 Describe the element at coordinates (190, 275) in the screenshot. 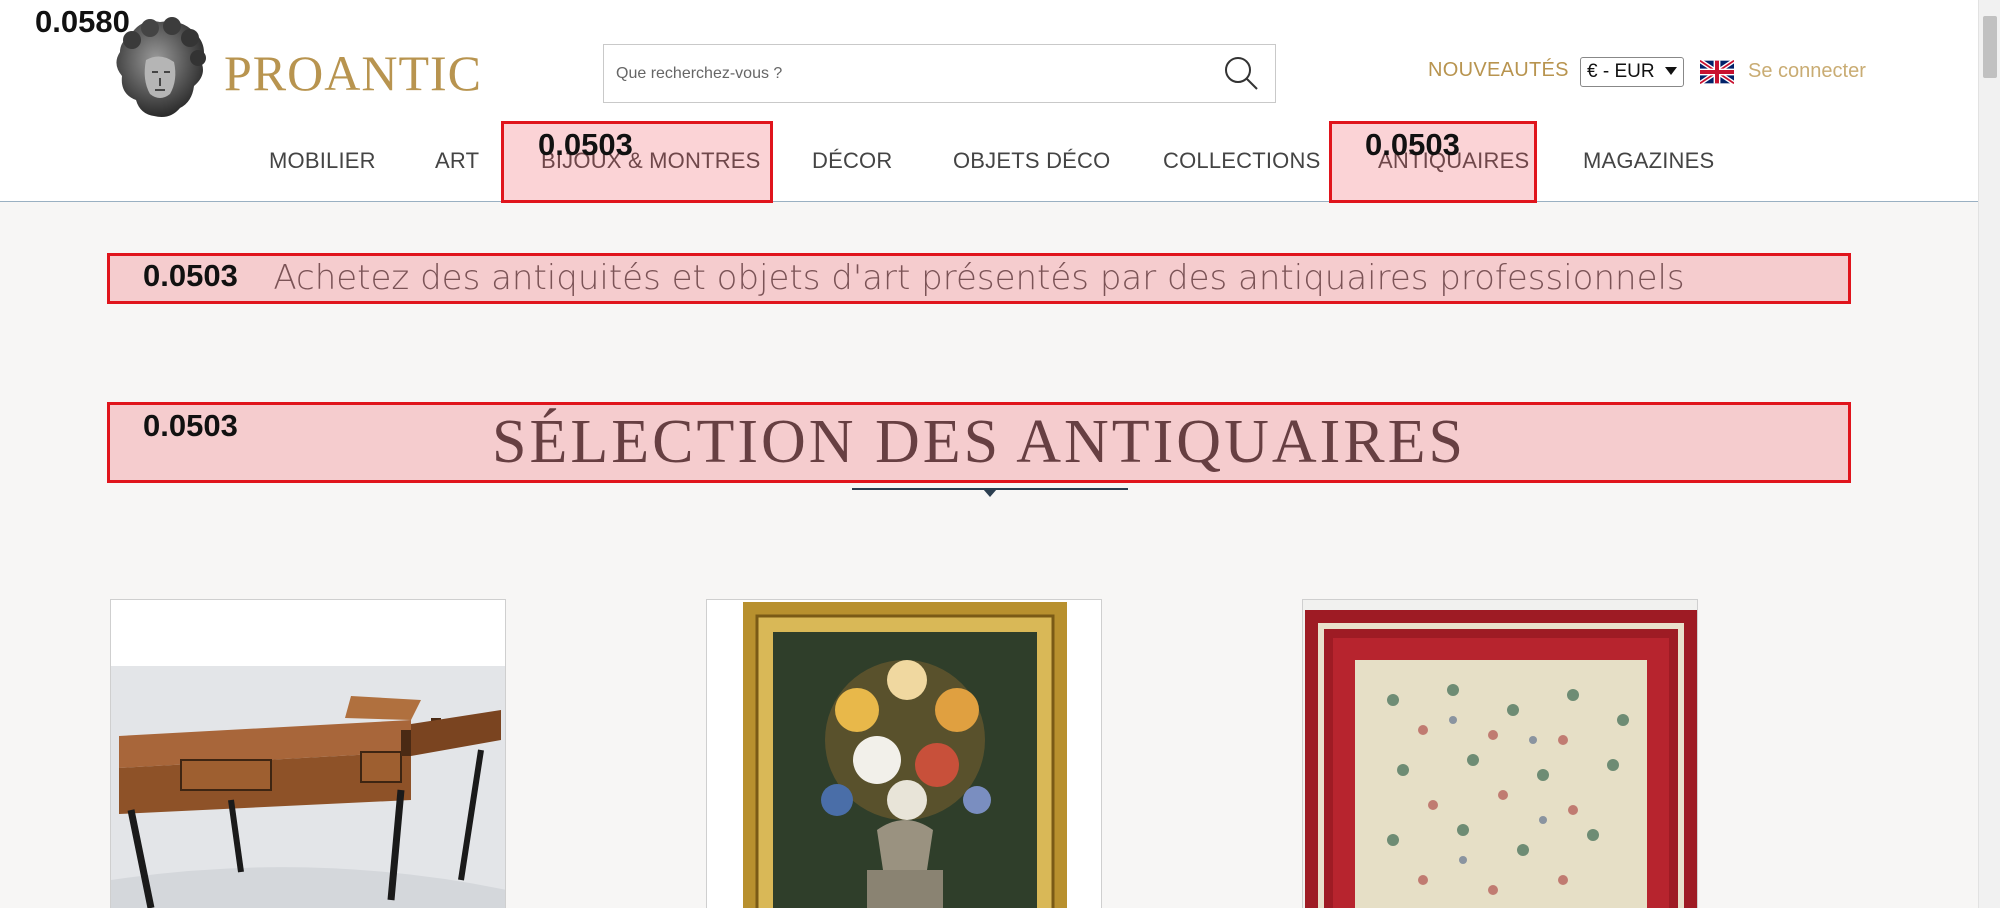

I see `score-label-tagline: 0.0503` at that location.